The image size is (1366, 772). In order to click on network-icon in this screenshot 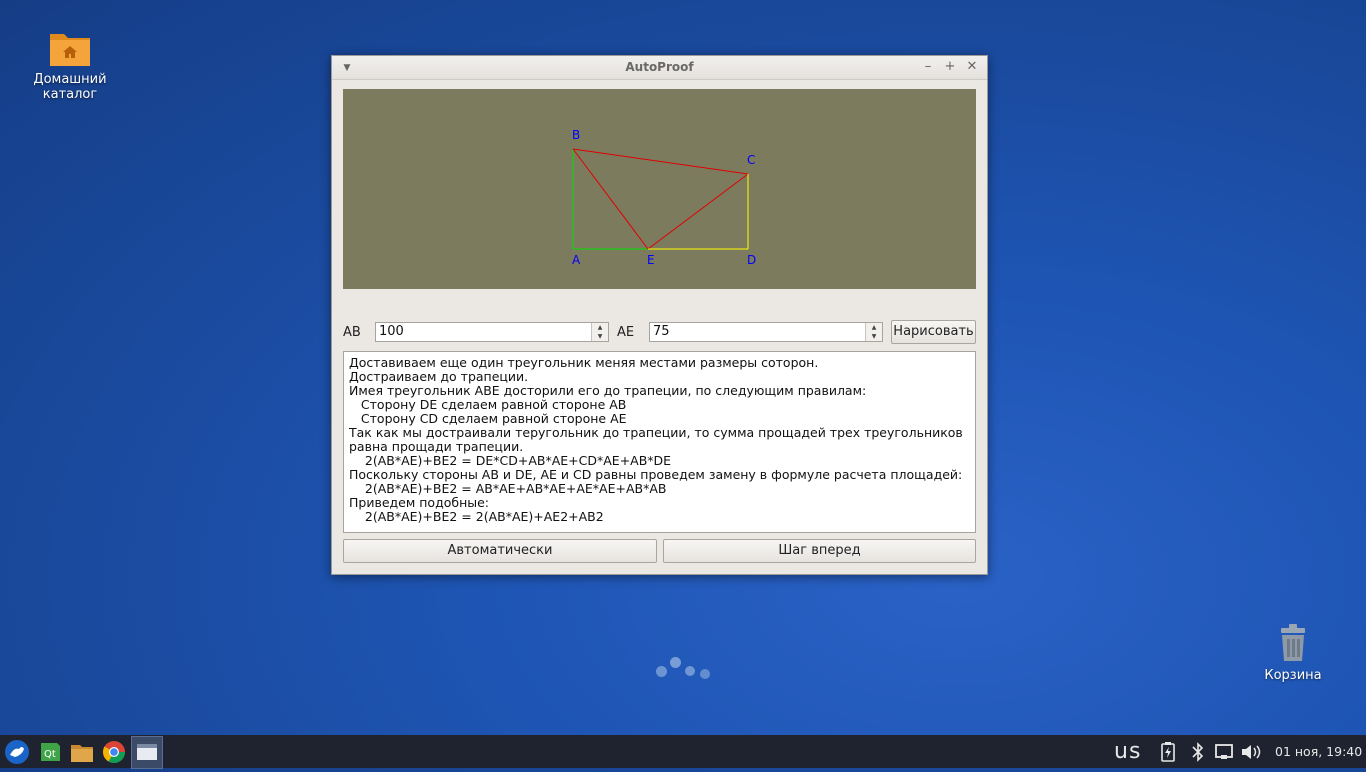, I will do `click(1224, 754)`.